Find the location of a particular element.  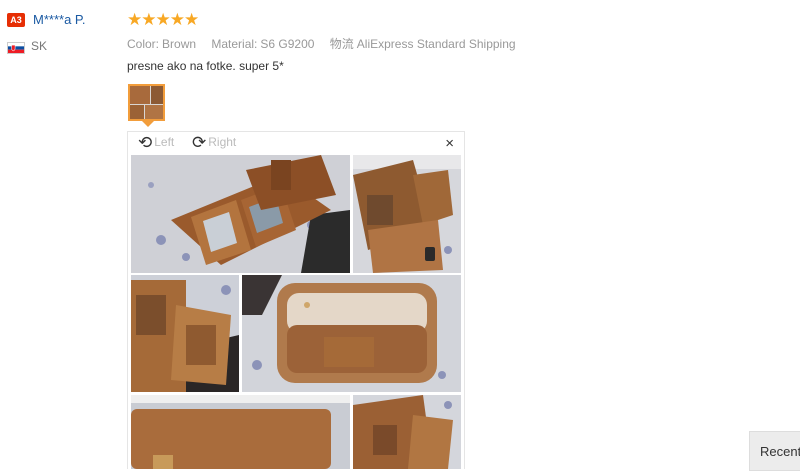

thumbnail-pointer is located at coordinates (148, 124).